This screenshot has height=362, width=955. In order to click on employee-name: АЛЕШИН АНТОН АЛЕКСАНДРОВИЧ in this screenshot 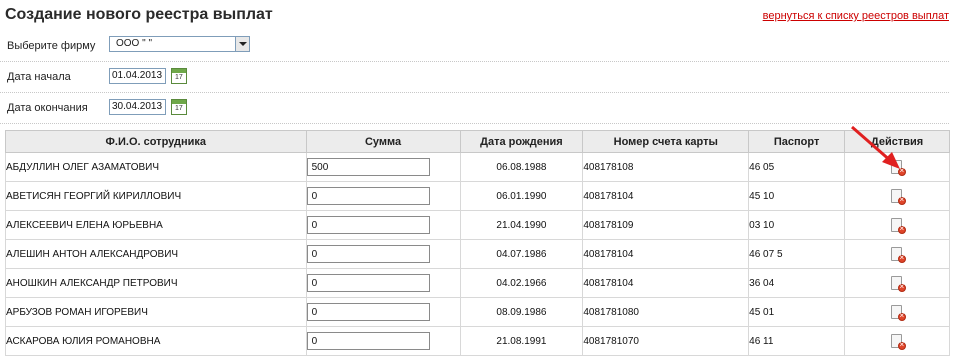, I will do `click(156, 254)`.